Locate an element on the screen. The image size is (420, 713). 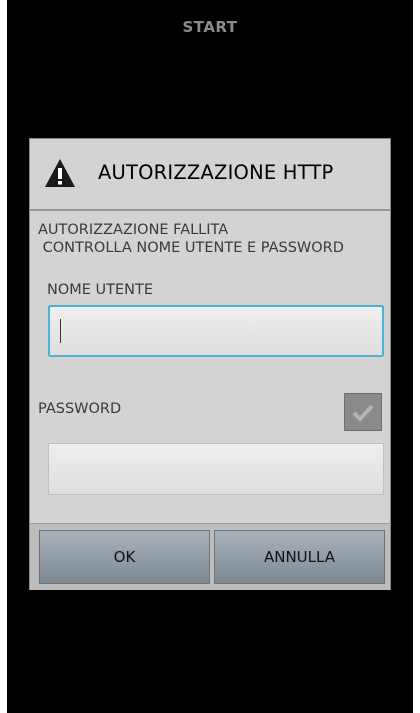
password-label: PASSWORD is located at coordinates (80, 409).